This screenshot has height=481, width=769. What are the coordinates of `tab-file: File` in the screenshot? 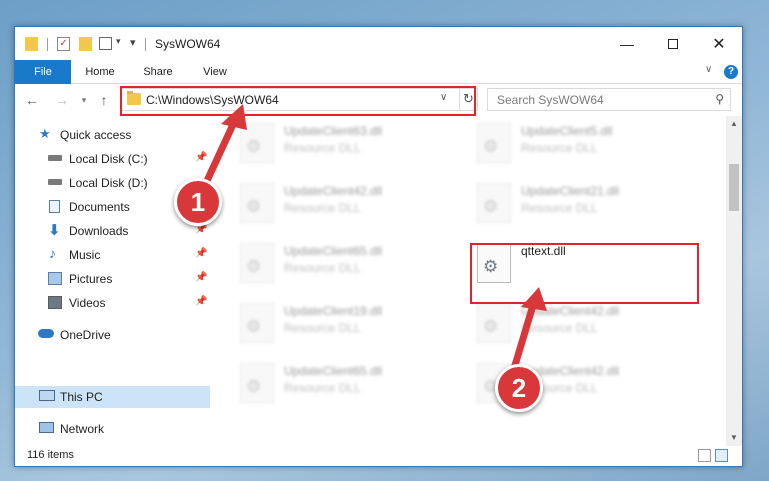 It's located at (43, 72).